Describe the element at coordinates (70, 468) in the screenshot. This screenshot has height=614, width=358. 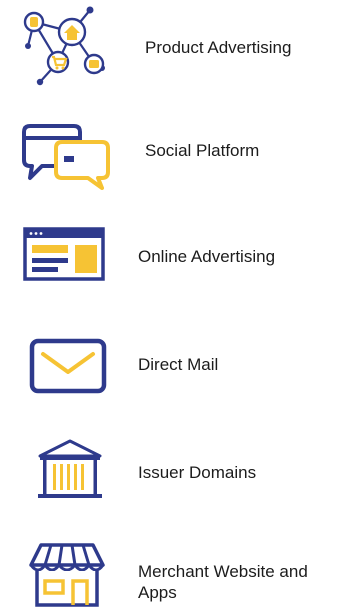
I see `bank-building-icon` at that location.